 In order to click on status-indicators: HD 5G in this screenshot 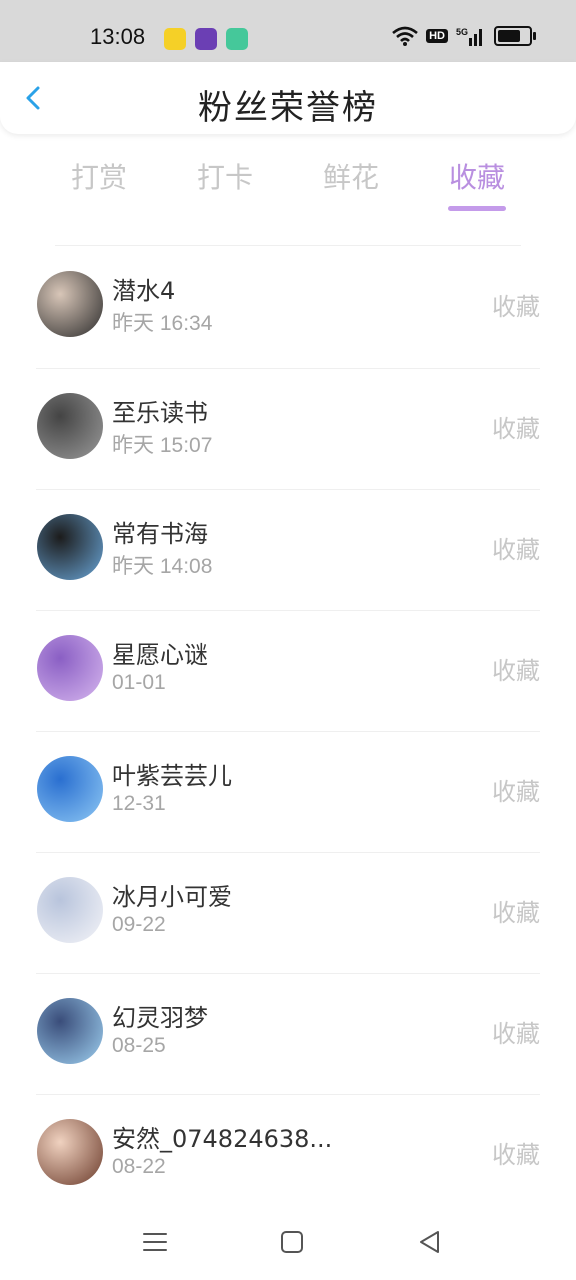, I will do `click(464, 36)`.